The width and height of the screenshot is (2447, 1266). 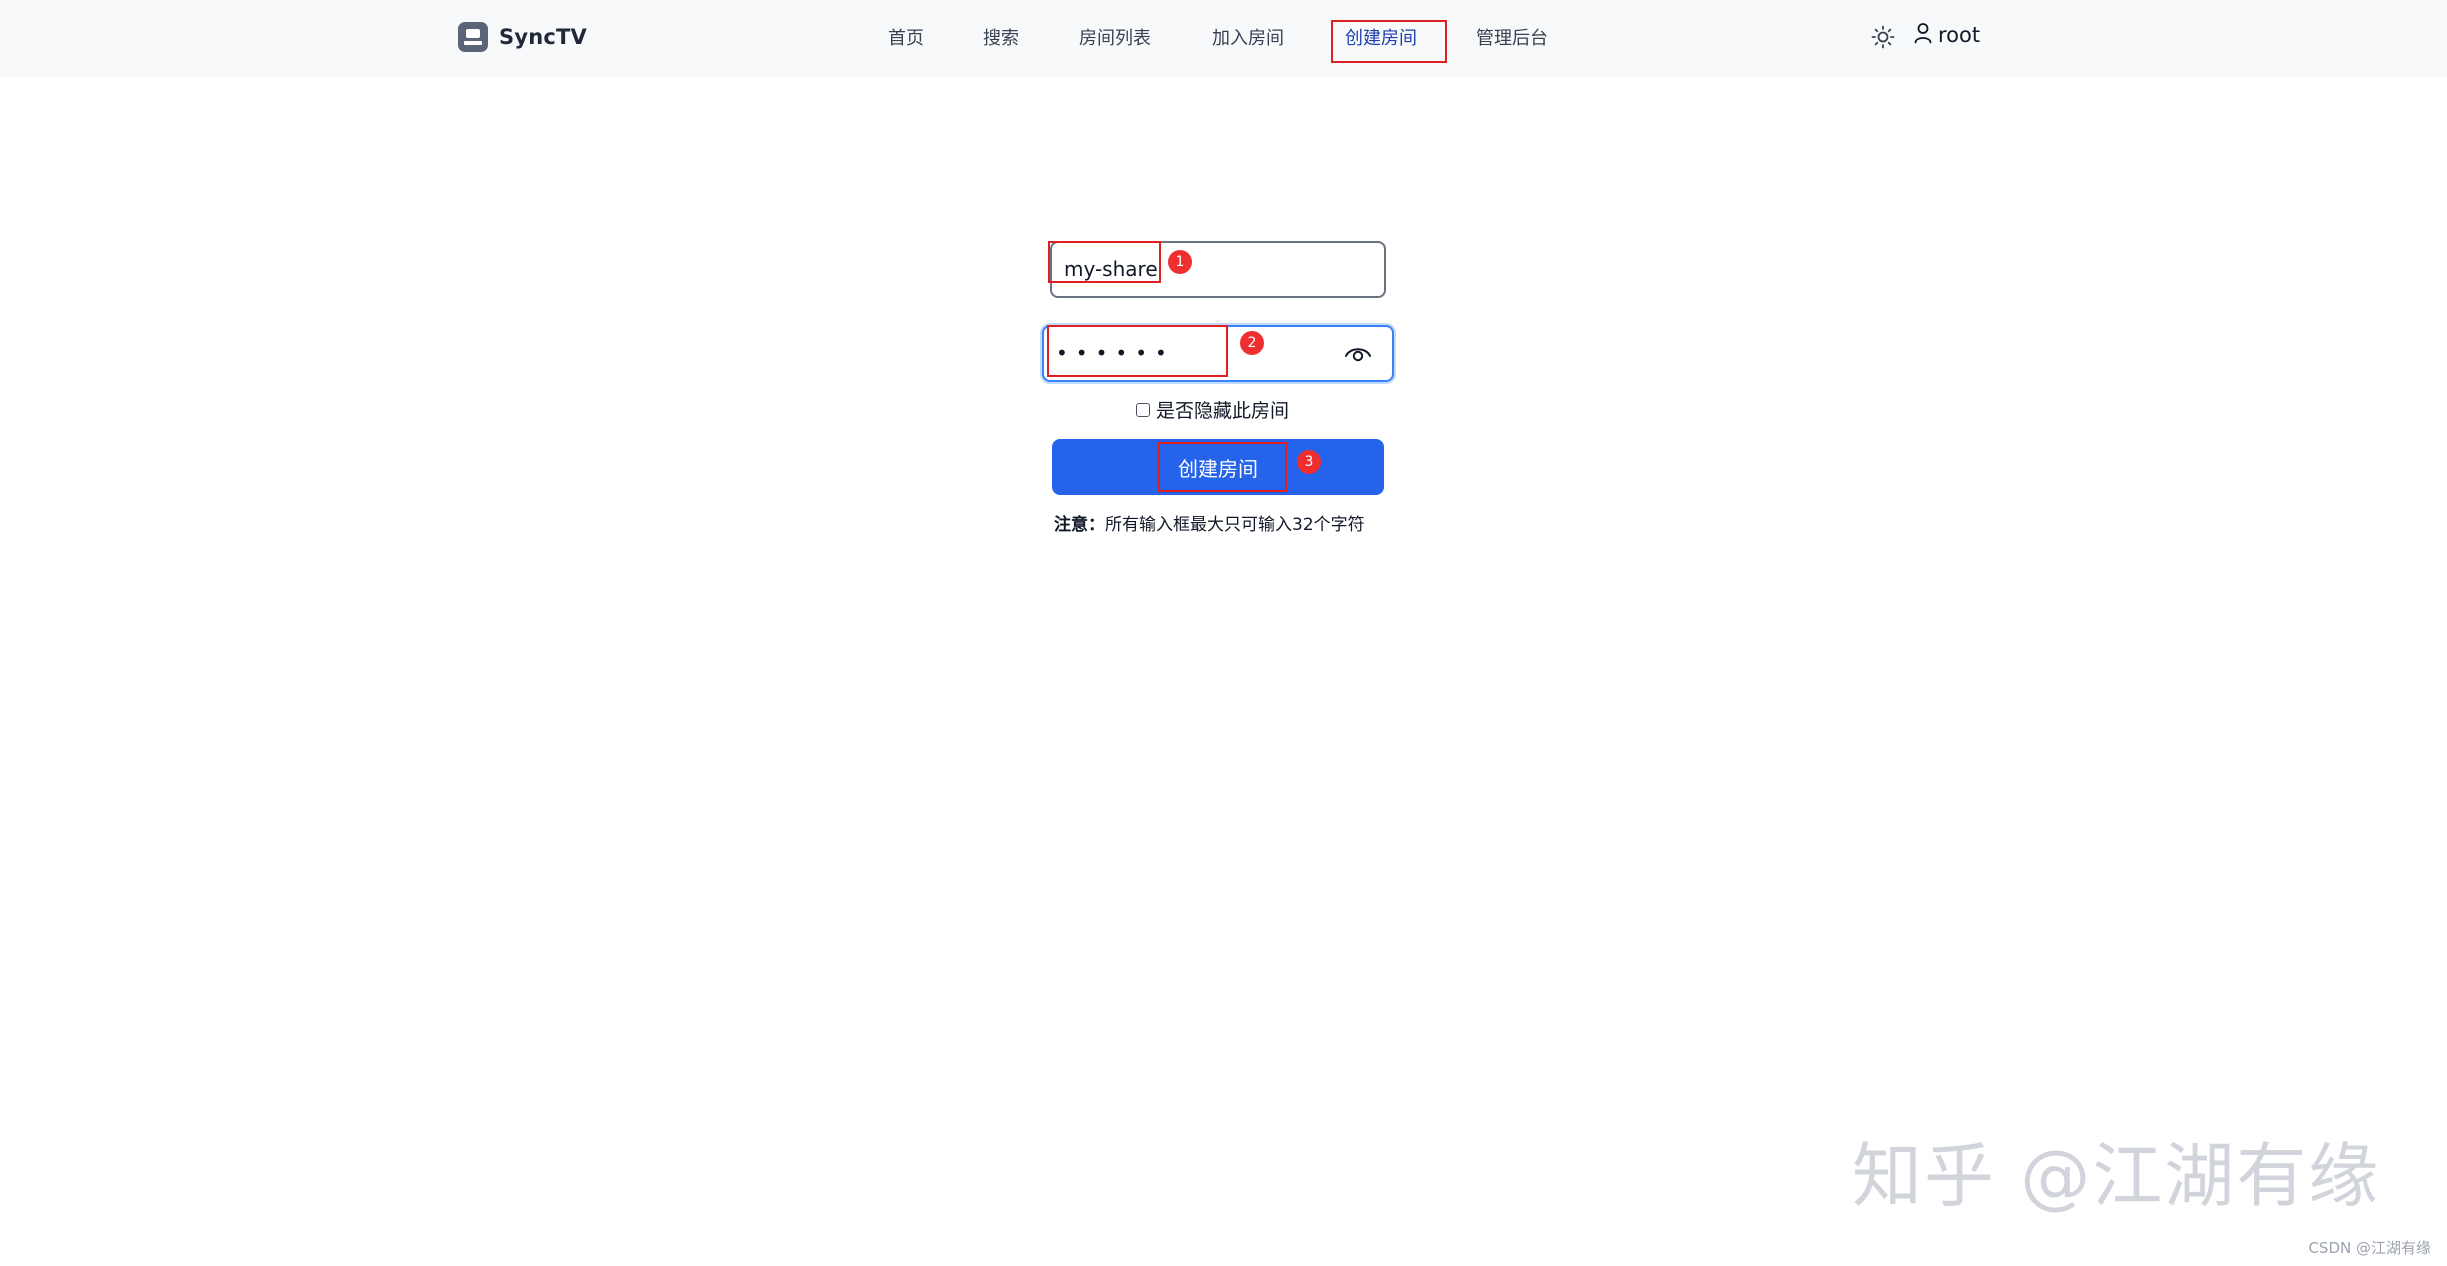 I want to click on create-room-button-label: 创建房间, so click(x=1218, y=468).